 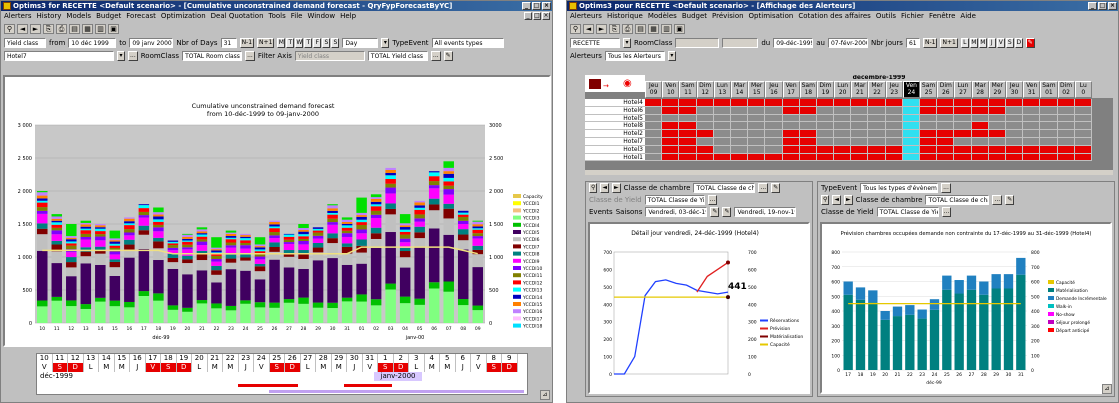 What do you see at coordinates (297, 16) in the screenshot?
I see `menu-file: File` at bounding box center [297, 16].